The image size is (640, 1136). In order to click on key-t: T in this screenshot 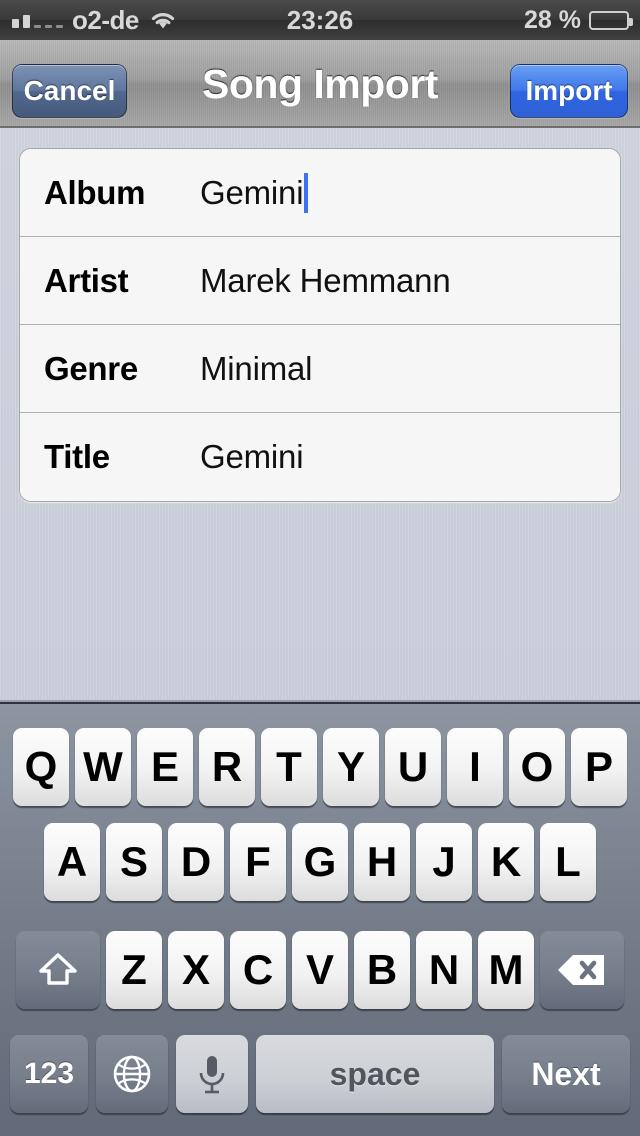, I will do `click(289, 767)`.